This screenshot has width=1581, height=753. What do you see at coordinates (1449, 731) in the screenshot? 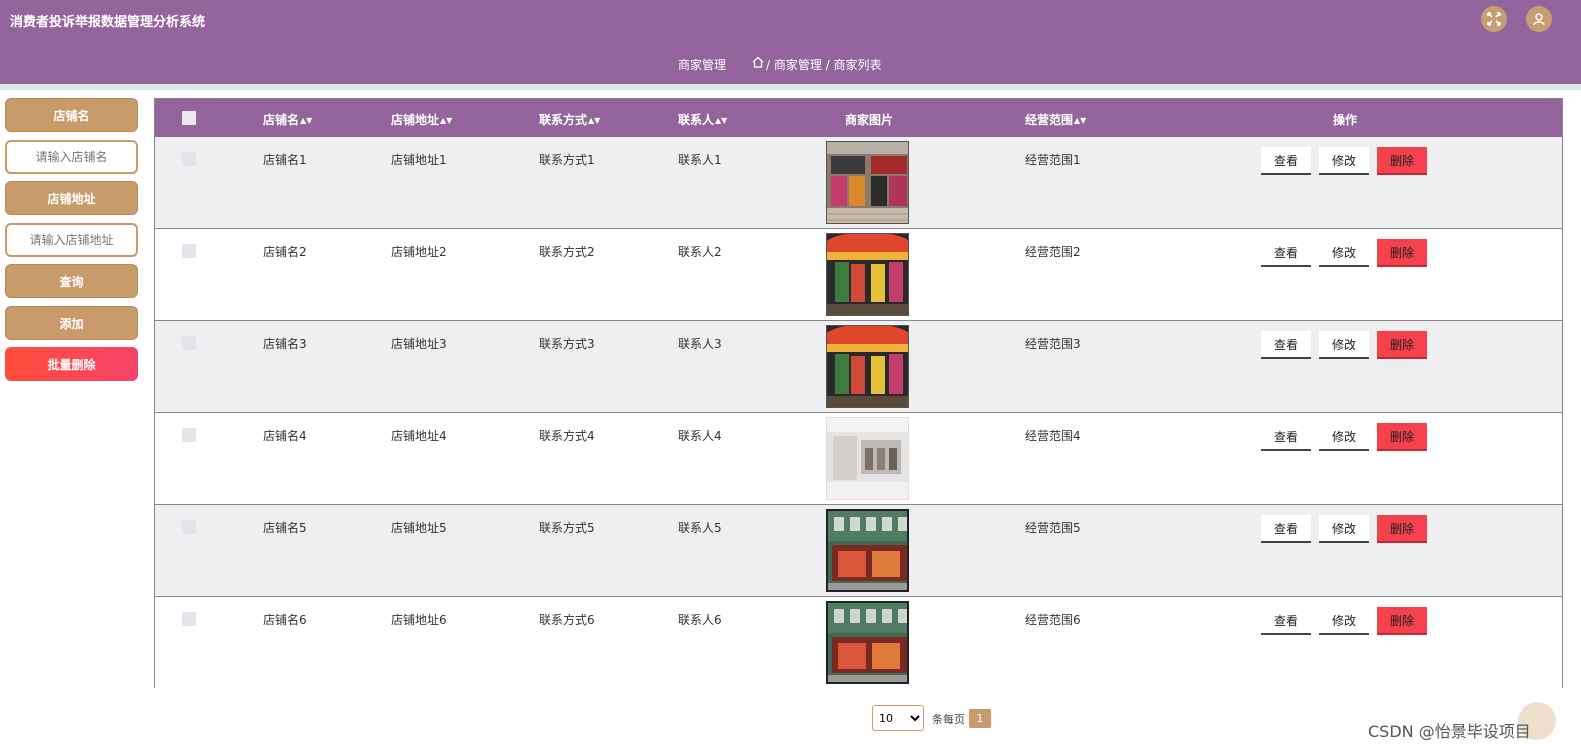
I see `watermark: CSDN @怡景毕设项目` at bounding box center [1449, 731].